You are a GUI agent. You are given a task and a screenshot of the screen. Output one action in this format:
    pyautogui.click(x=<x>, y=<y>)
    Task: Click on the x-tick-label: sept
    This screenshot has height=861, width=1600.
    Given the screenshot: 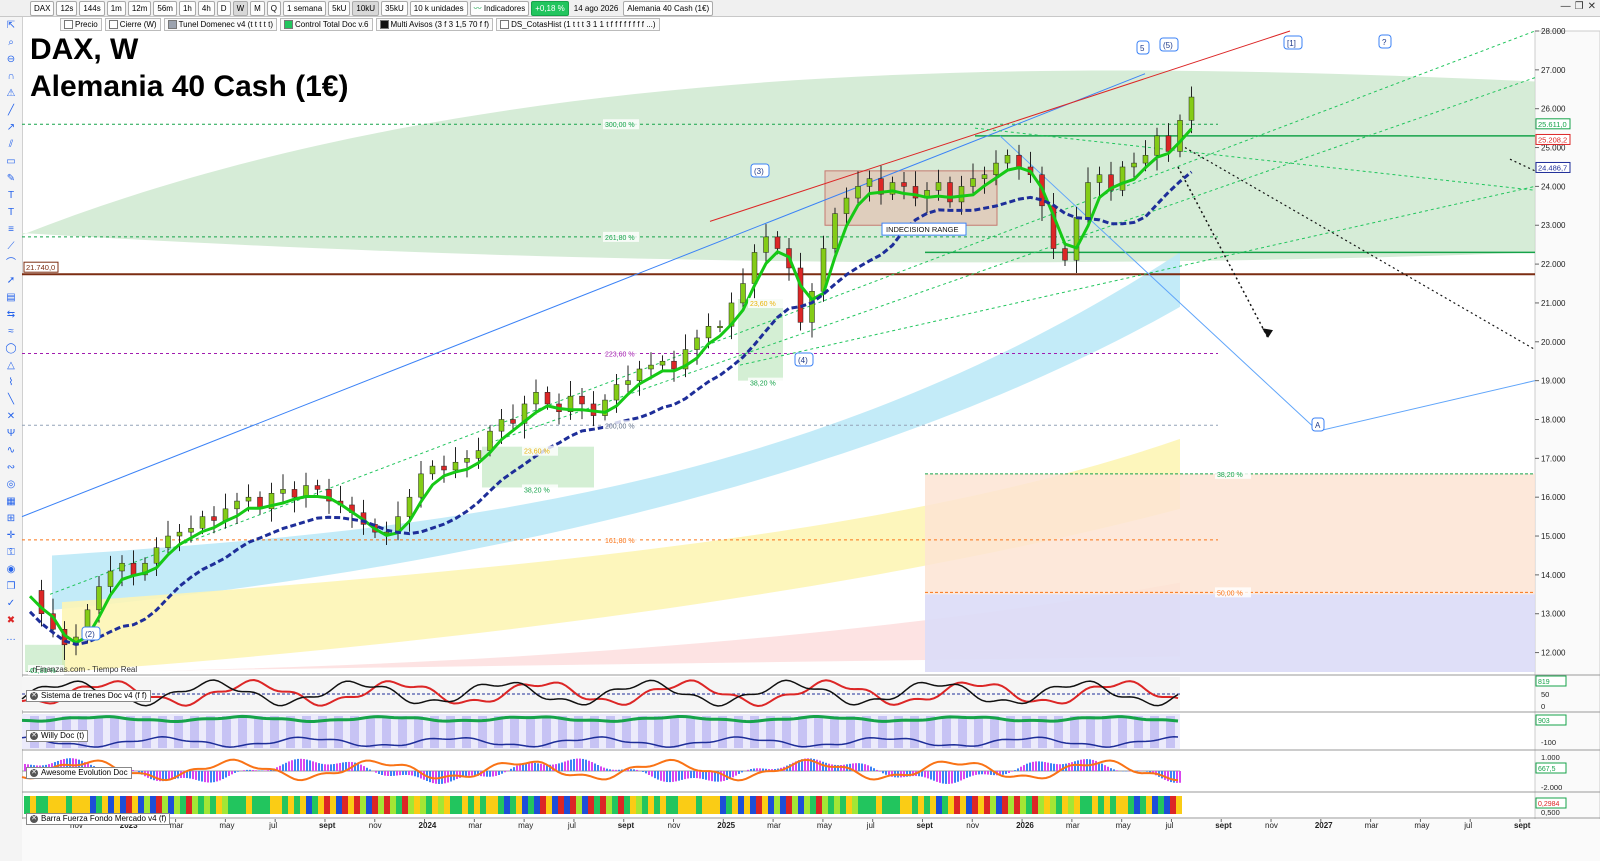 What is the action you would take?
    pyautogui.click(x=1223, y=825)
    